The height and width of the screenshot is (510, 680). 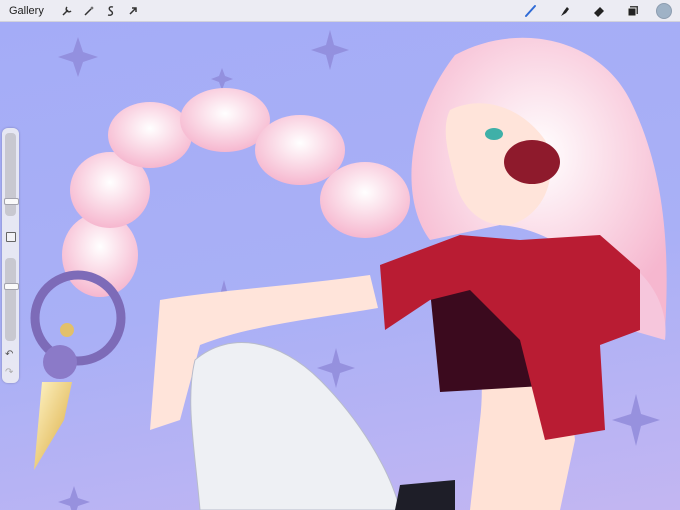 I want to click on transform-arrow-icon, so click(x=133, y=11).